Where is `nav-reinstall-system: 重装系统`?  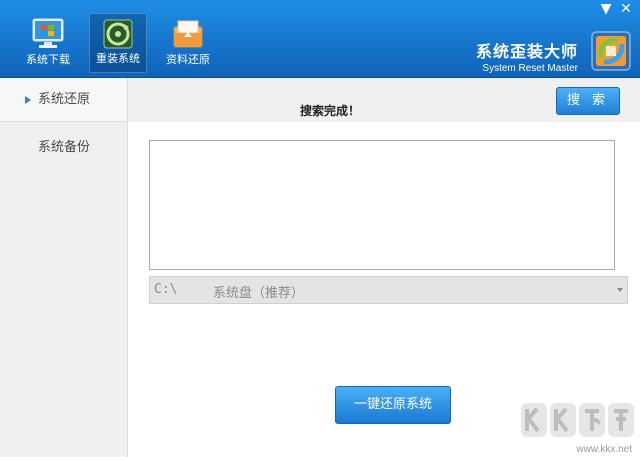
nav-reinstall-system: 重装系统 is located at coordinates (118, 43).